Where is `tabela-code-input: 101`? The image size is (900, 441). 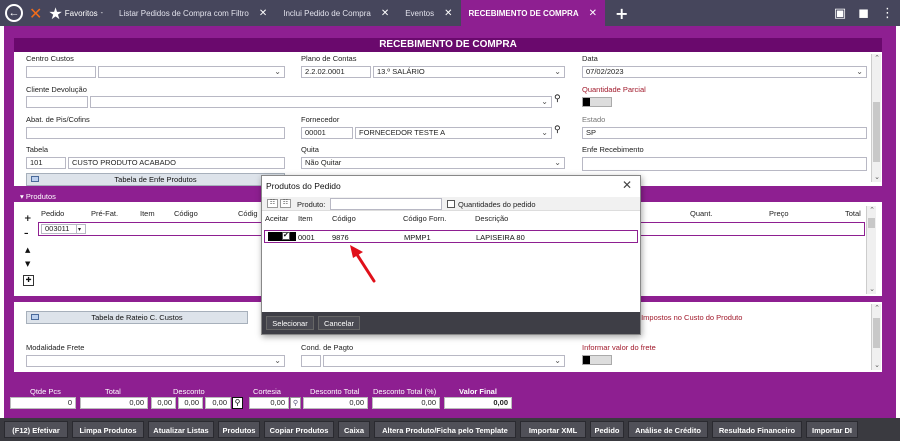
tabela-code-input: 101 is located at coordinates (46, 163).